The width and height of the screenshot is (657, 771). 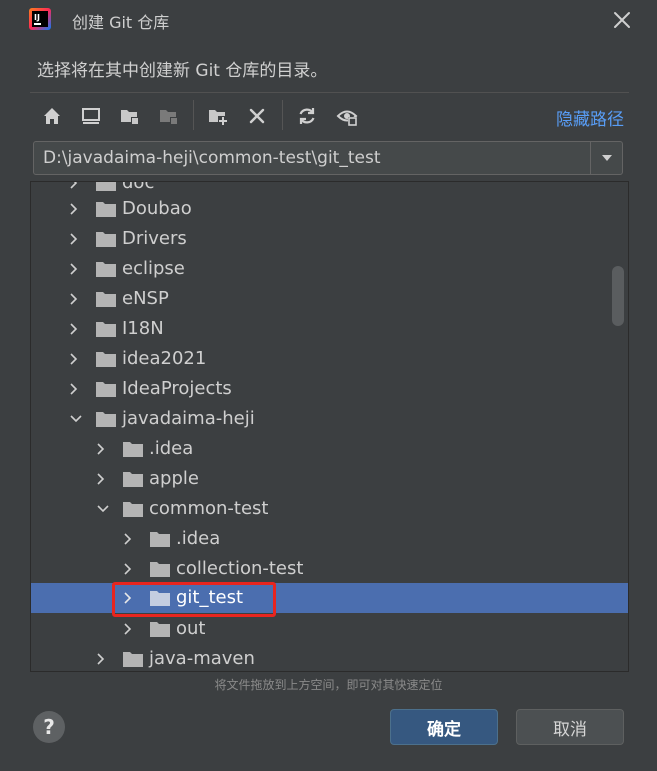 I want to click on desktop-icon, so click(x=91, y=116).